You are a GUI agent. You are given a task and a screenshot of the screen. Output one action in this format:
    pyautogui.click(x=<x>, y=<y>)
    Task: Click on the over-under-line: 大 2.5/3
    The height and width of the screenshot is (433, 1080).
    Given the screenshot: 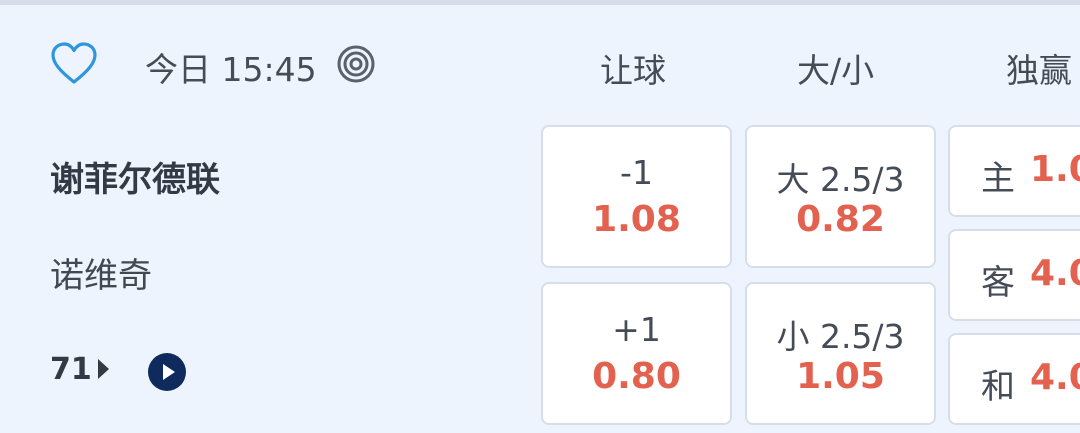 What is the action you would take?
    pyautogui.click(x=840, y=179)
    